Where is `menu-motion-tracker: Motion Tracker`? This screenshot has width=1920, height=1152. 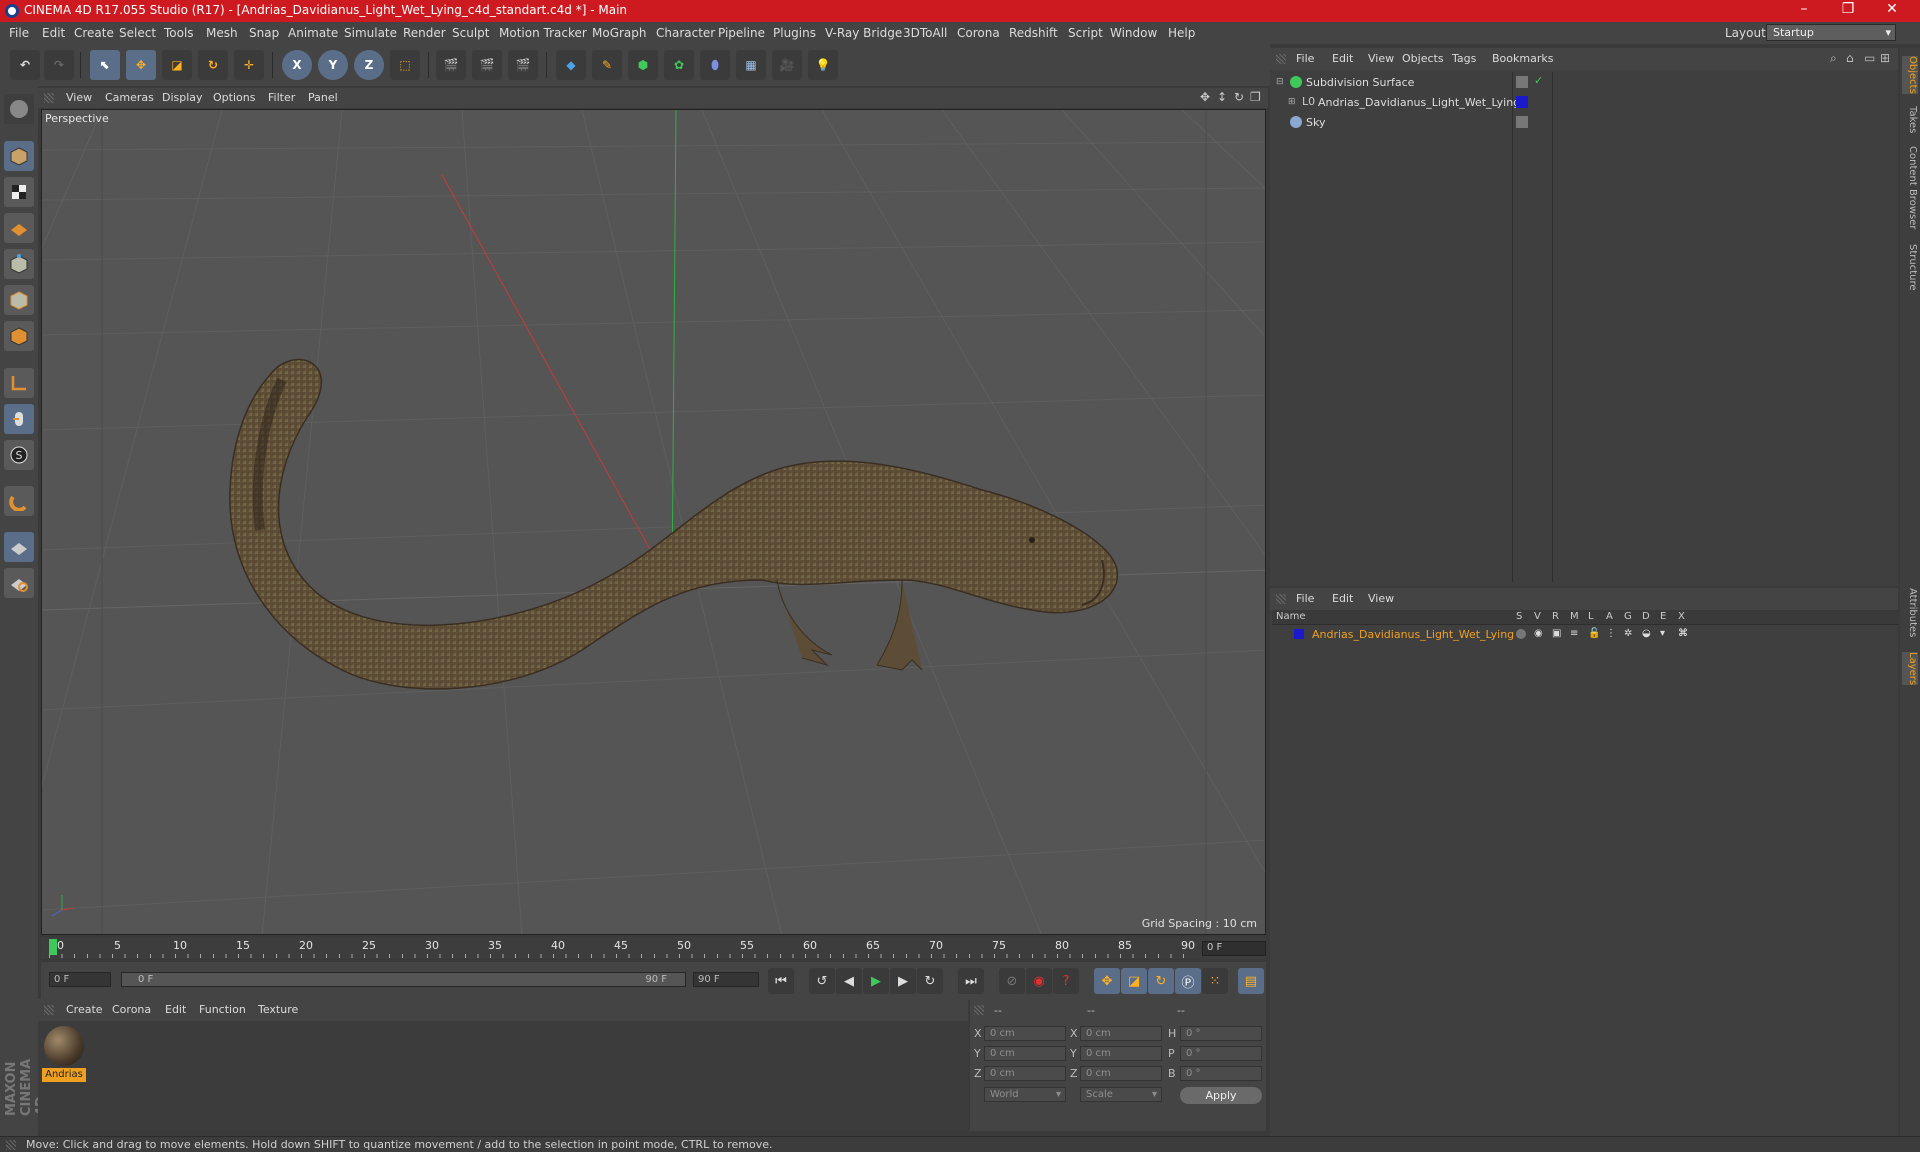 menu-motion-tracker: Motion Tracker is located at coordinates (543, 33).